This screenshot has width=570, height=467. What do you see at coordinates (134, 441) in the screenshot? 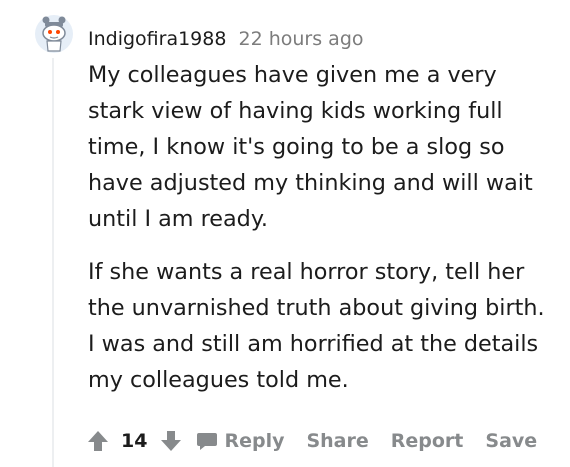
I see `vote-score: 14` at bounding box center [134, 441].